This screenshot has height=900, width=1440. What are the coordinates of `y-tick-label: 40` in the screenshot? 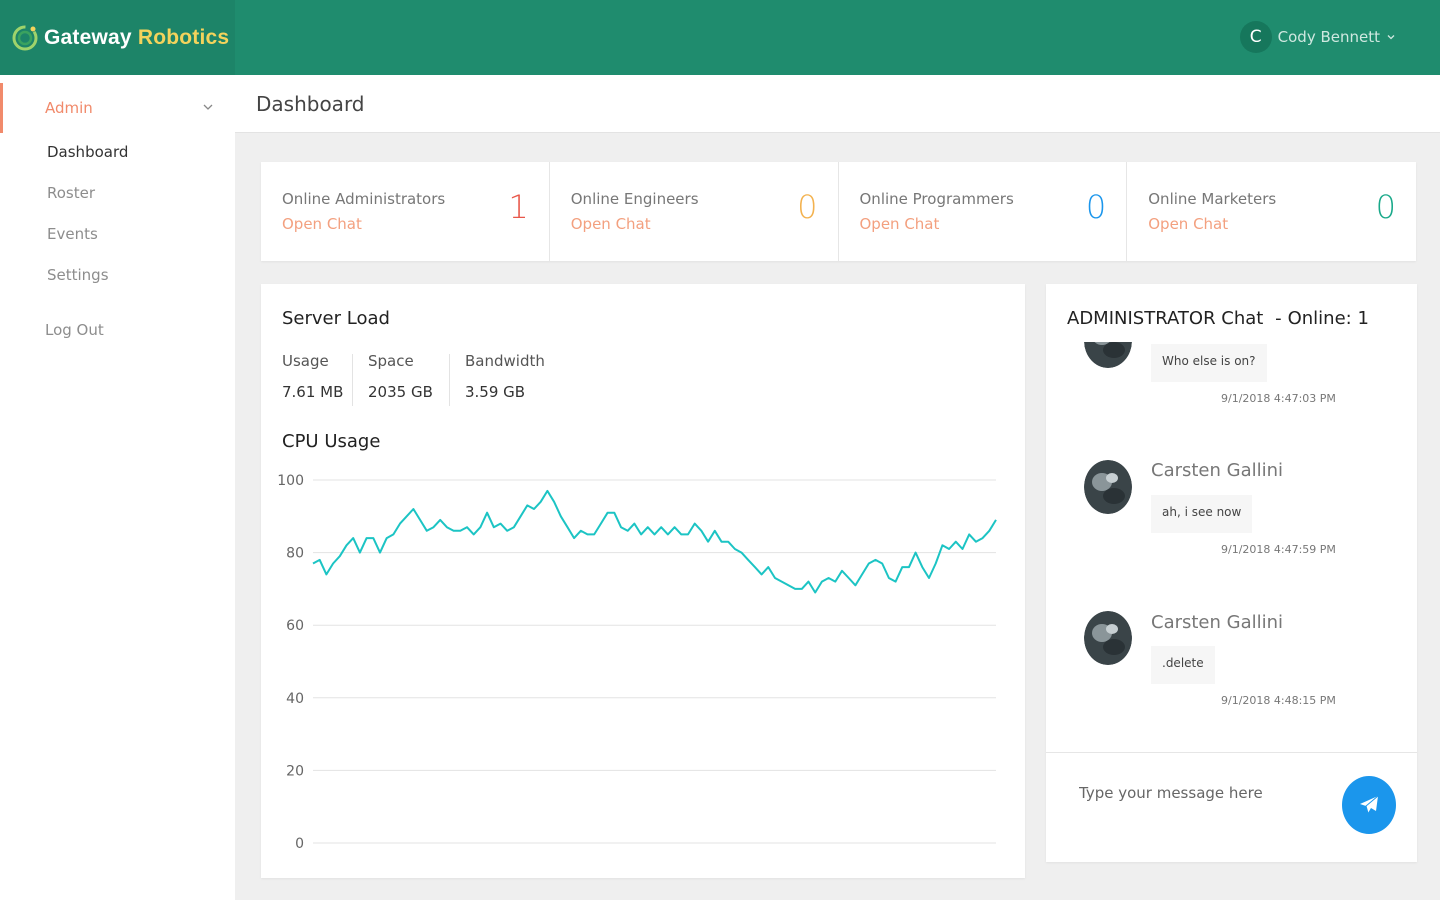 It's located at (295, 699).